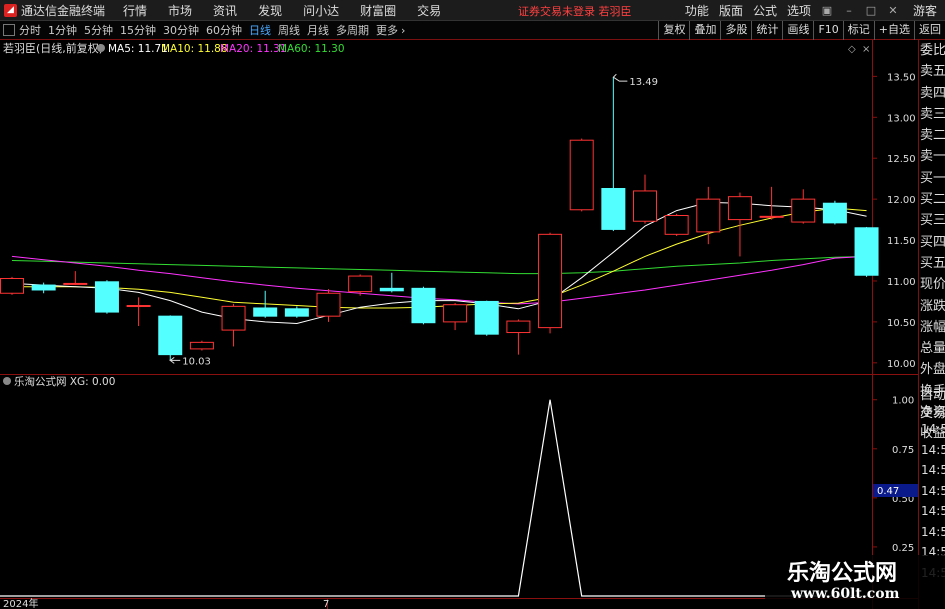 This screenshot has width=945, height=609. I want to click on btn-tongji: 统计, so click(766, 30).